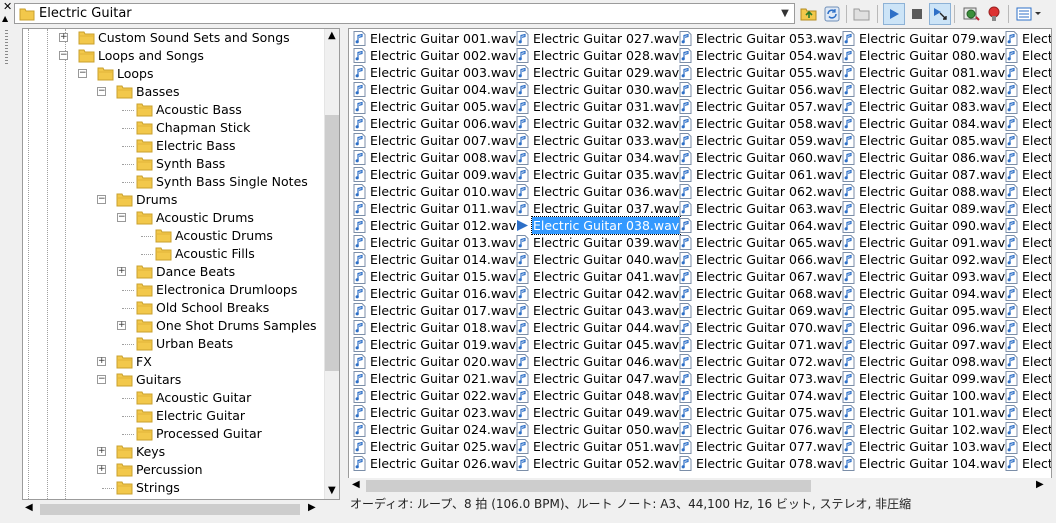 Image resolution: width=1056 pixels, height=523 pixels. What do you see at coordinates (769, 412) in the screenshot?
I see `file-name: Electric Guitar 075.wav` at bounding box center [769, 412].